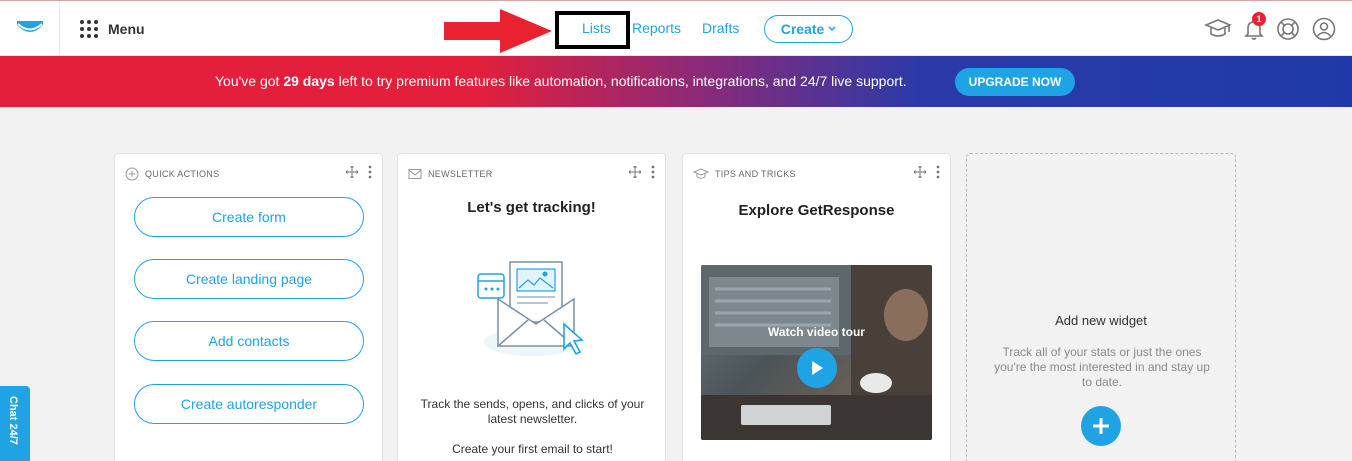  What do you see at coordinates (720, 28) in the screenshot?
I see `nav-link-drafts: Drafts` at bounding box center [720, 28].